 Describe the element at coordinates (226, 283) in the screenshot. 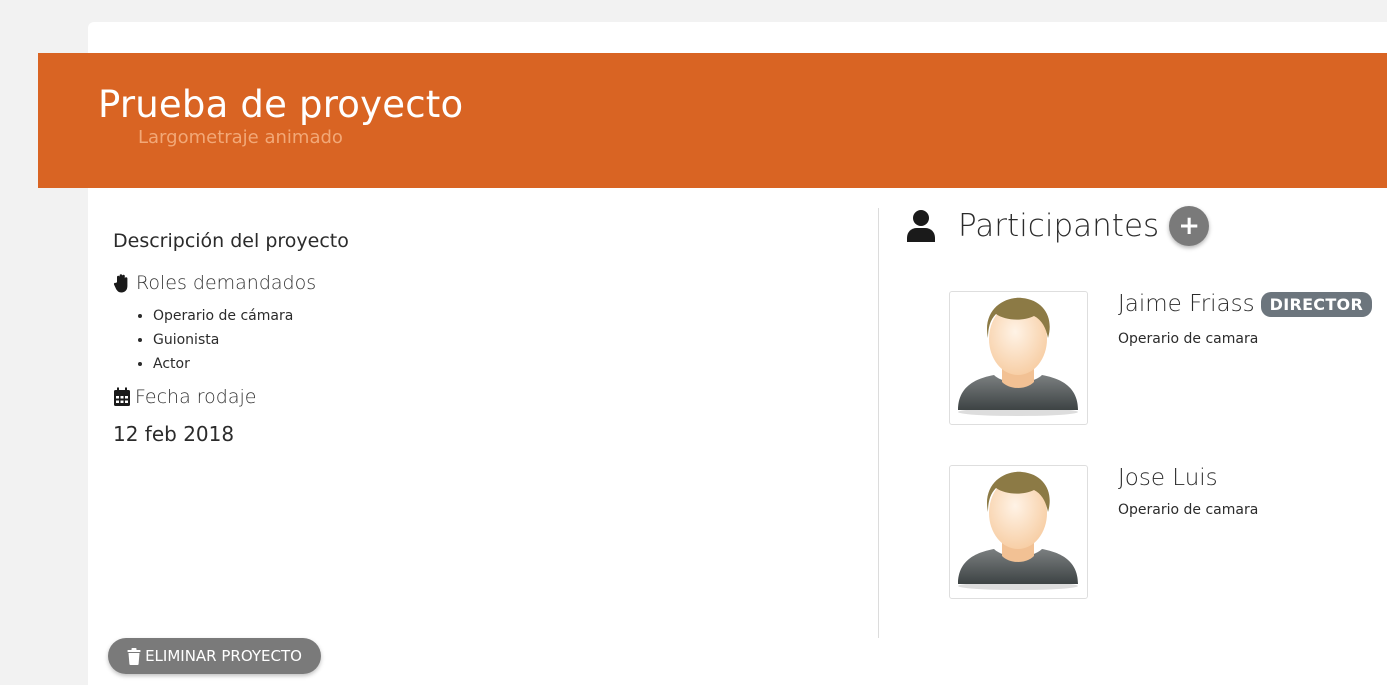

I see `roles-label: Roles demandados` at that location.